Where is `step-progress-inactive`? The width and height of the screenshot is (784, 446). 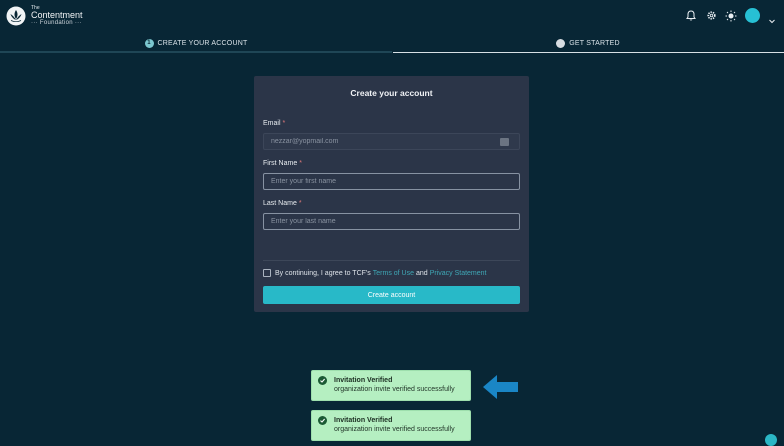
step-progress-inactive is located at coordinates (588, 52).